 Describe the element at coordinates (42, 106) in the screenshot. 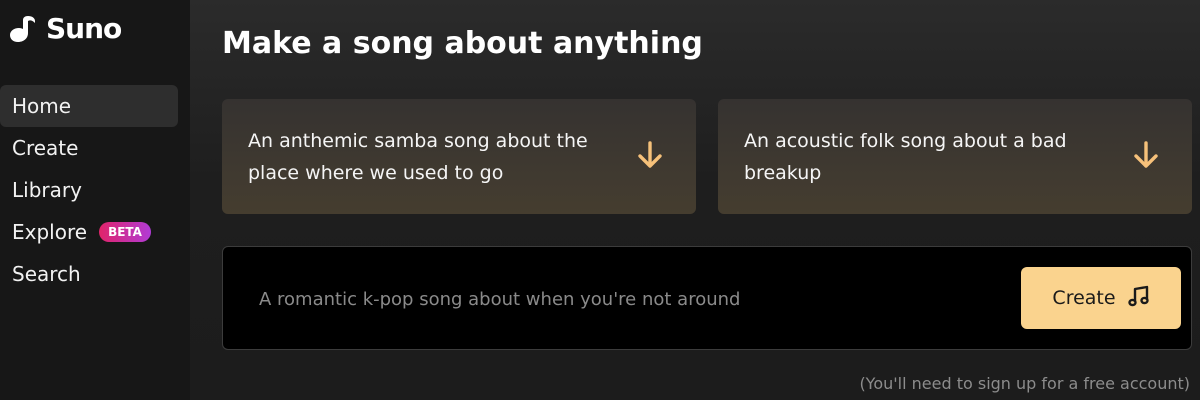

I see `sidebar-item-label: Home` at that location.